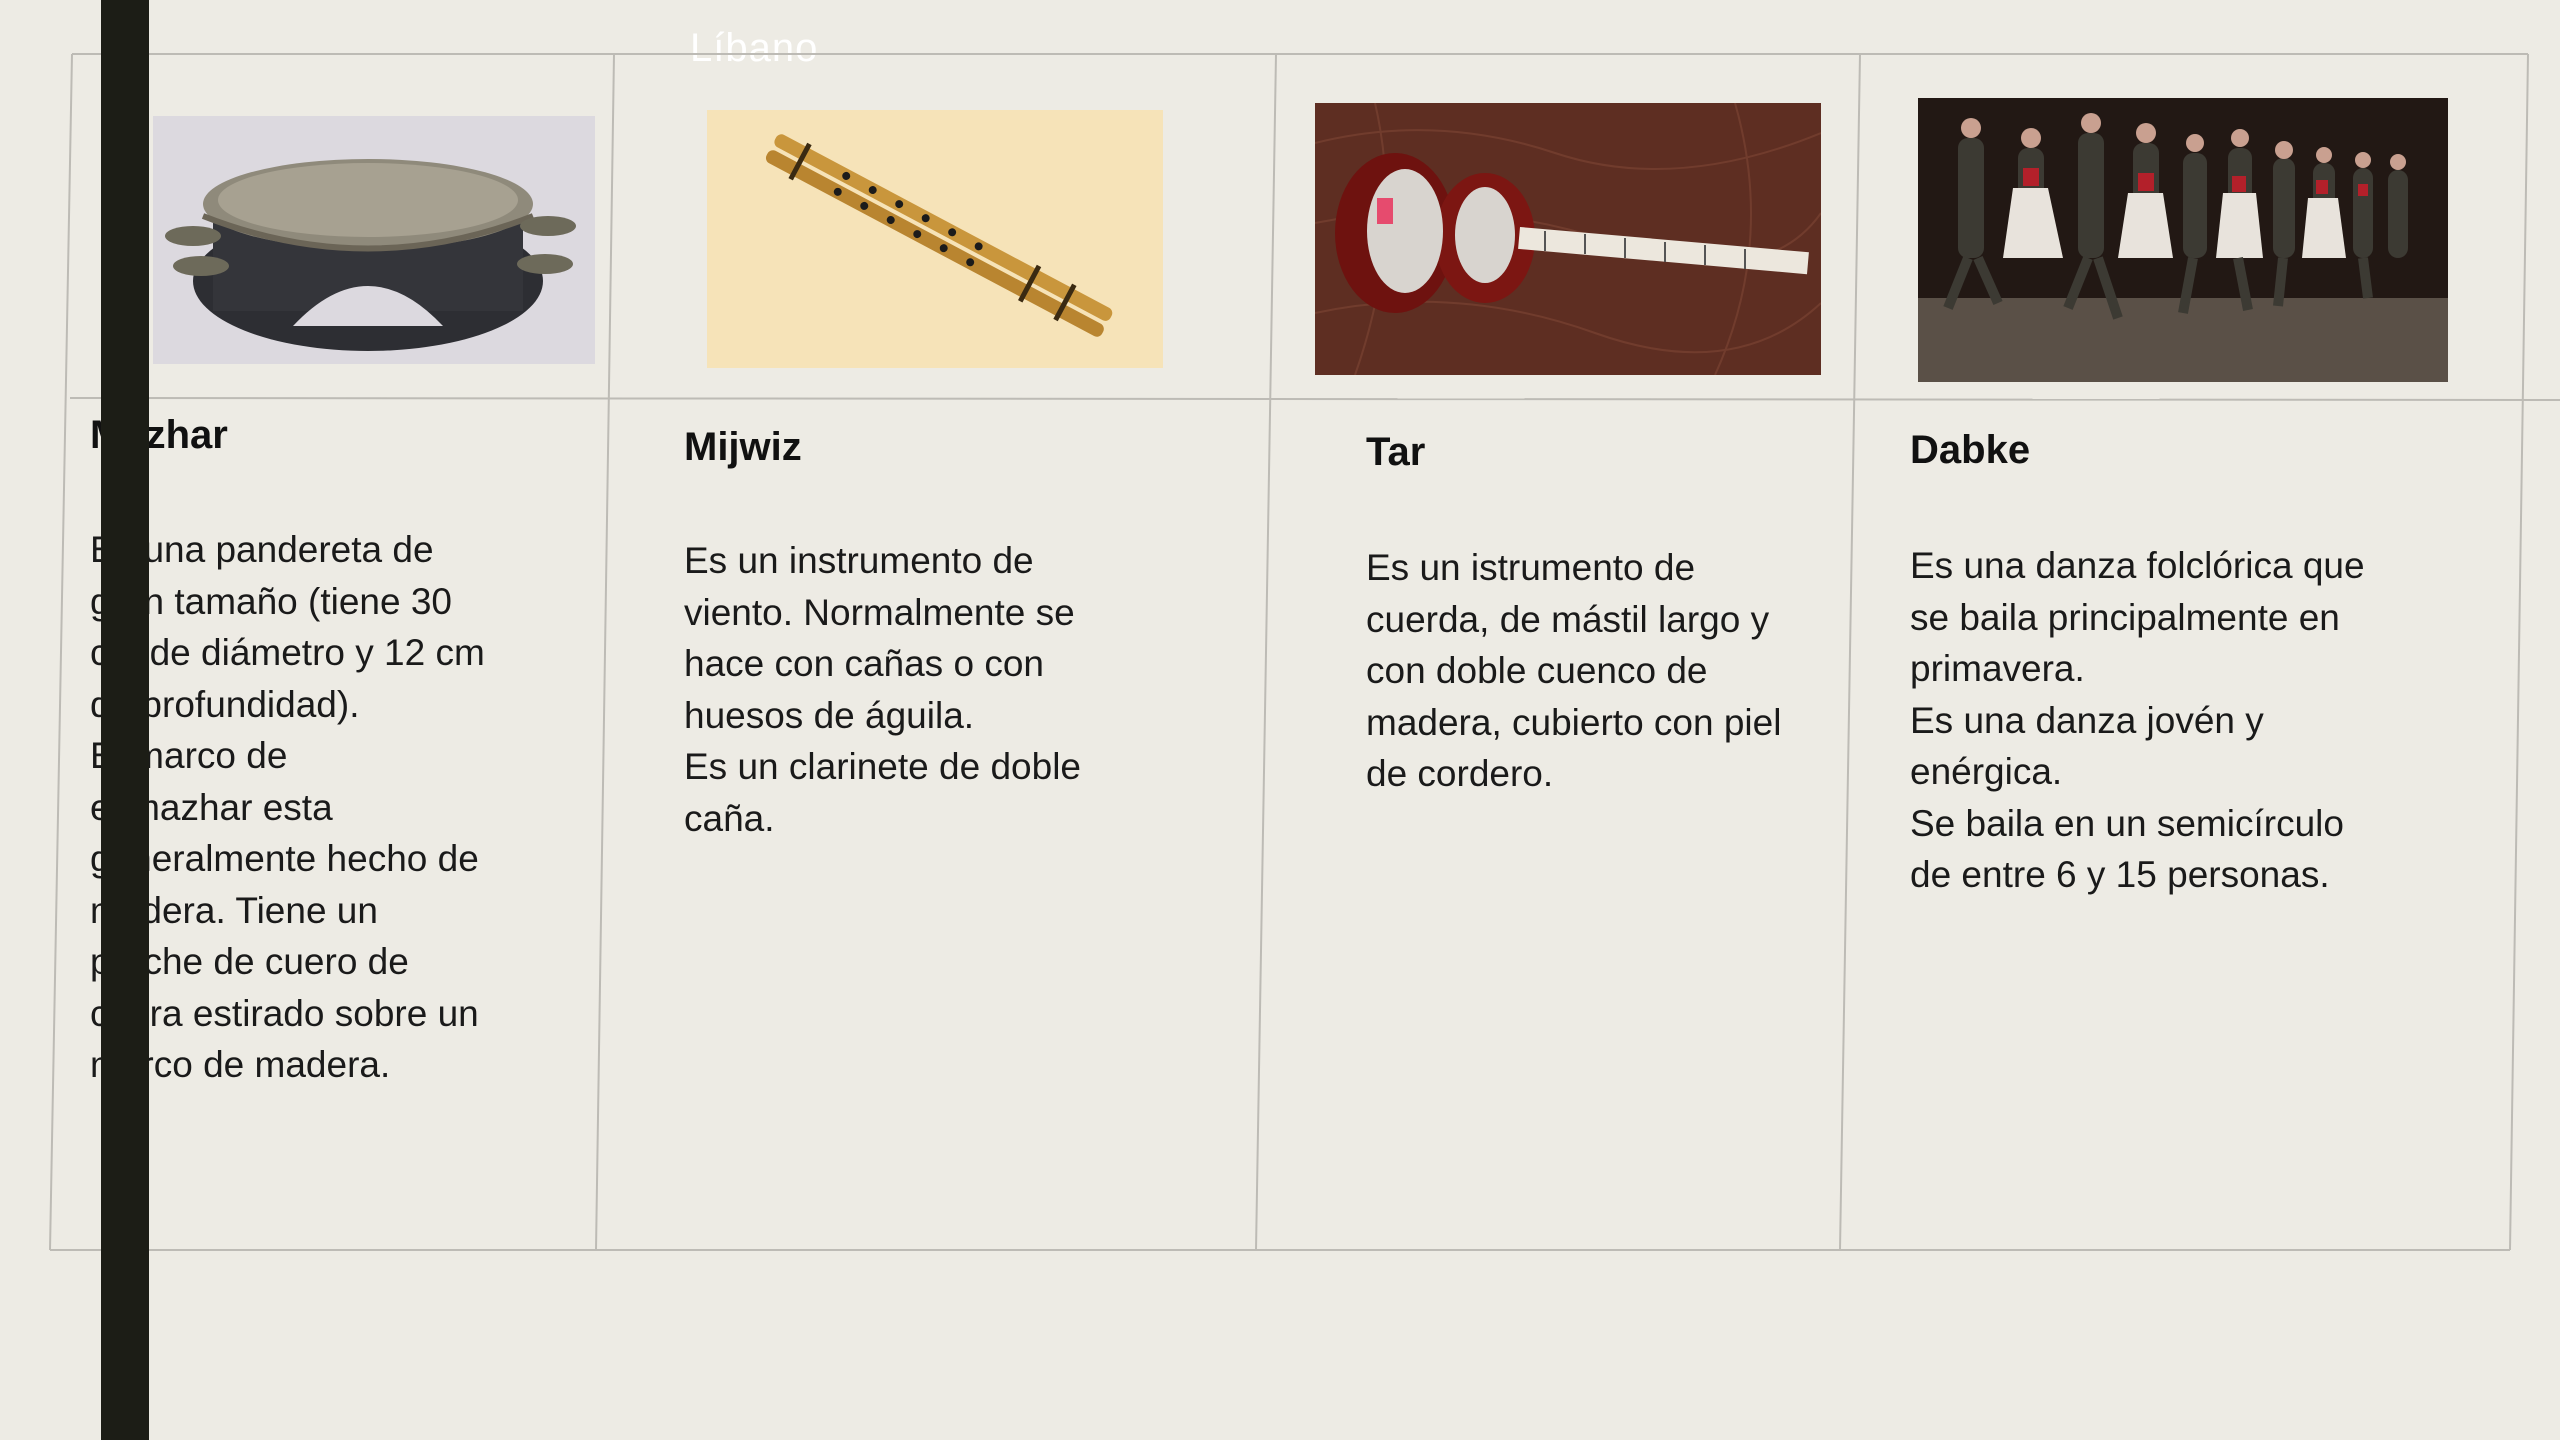 Image resolution: width=2560 pixels, height=1440 pixels. Describe the element at coordinates (935, 239) in the screenshot. I see `mijwiz-image` at that location.